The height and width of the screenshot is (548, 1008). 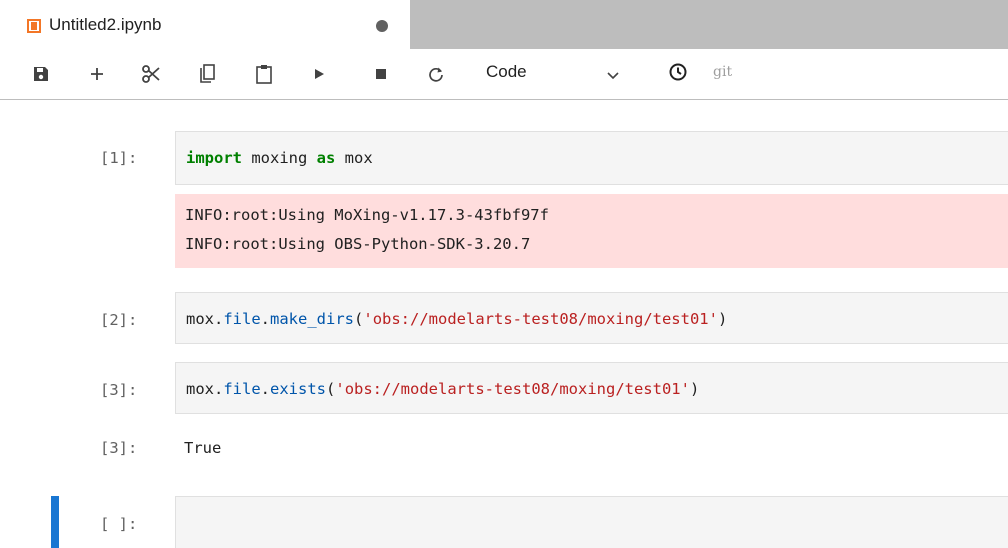 I want to click on function-name: make_dirs, so click(x=312, y=319).